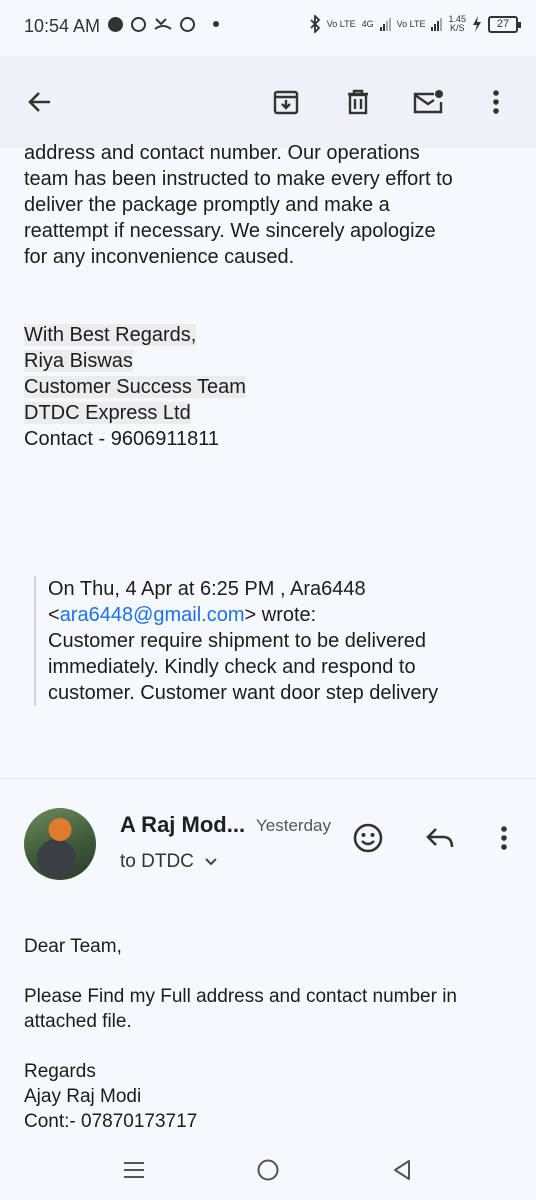 This screenshot has height=1200, width=536. I want to click on signature-name: Riya Biswas, so click(78, 361).